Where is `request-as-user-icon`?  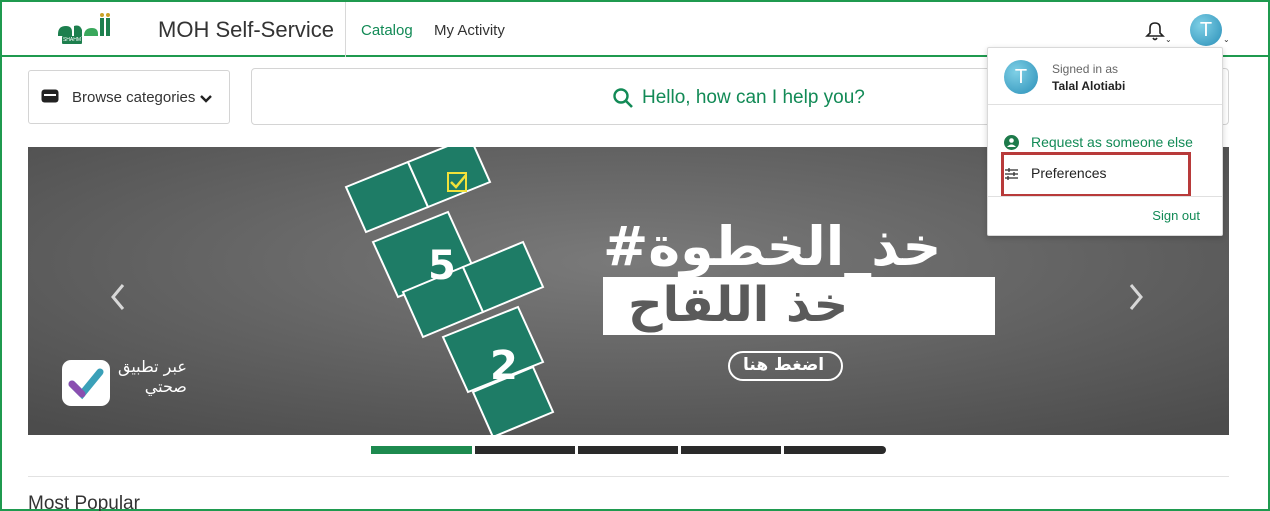
request-as-user-icon is located at coordinates (1011, 142).